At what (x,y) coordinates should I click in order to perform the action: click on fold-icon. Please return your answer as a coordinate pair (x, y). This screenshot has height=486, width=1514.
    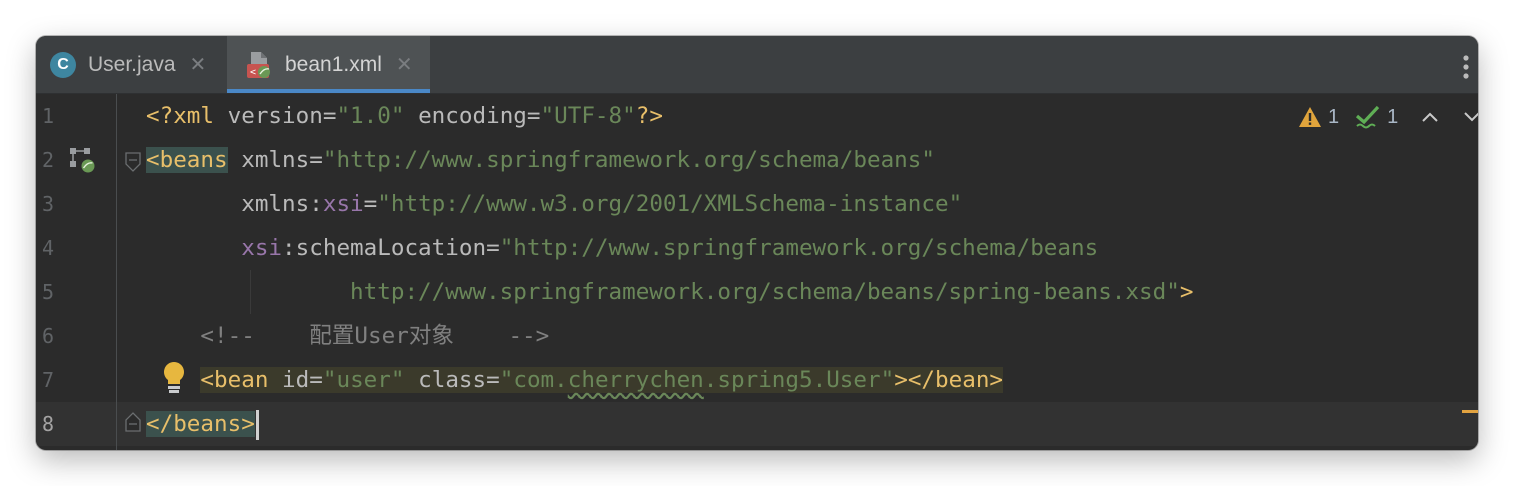
    Looking at the image, I should click on (133, 164).